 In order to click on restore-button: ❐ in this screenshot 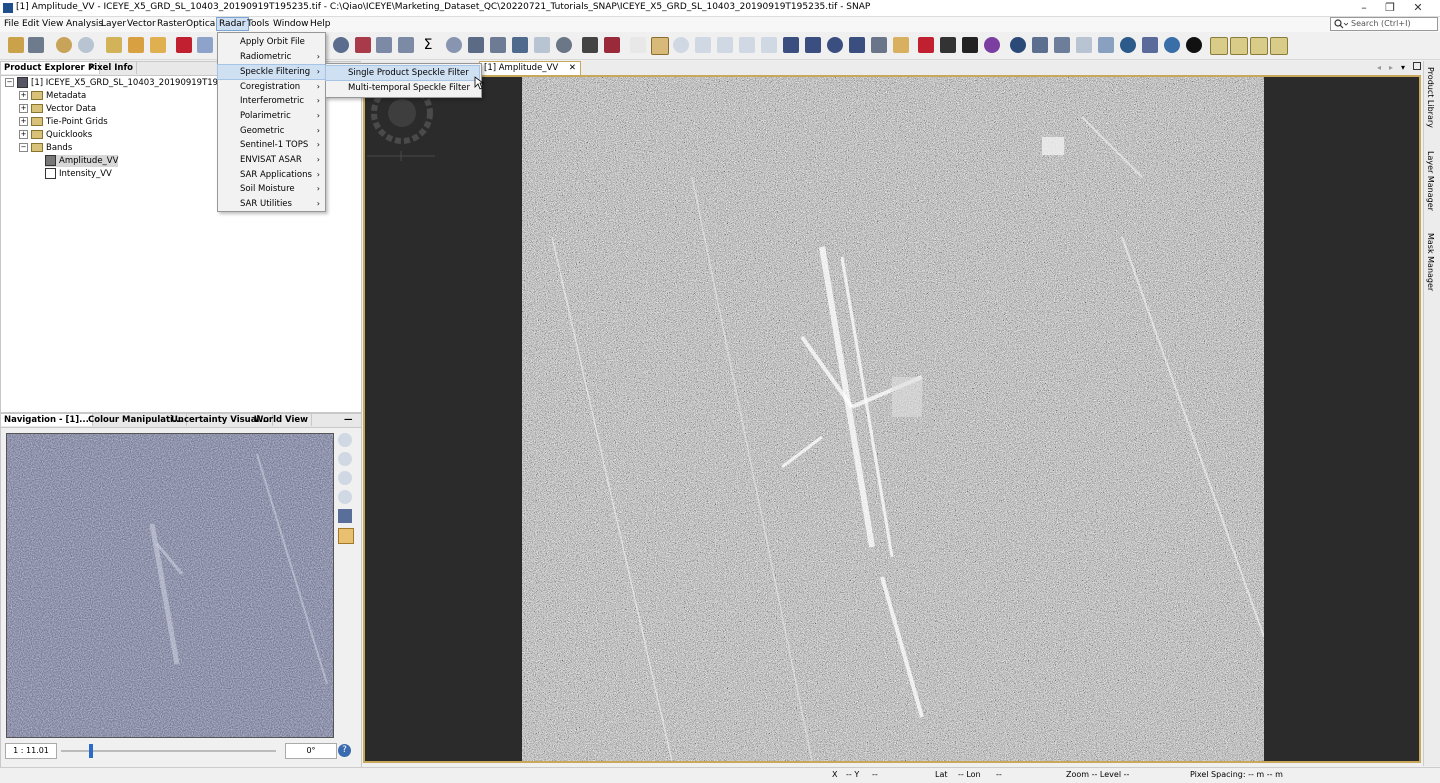, I will do `click(1390, 7)`.